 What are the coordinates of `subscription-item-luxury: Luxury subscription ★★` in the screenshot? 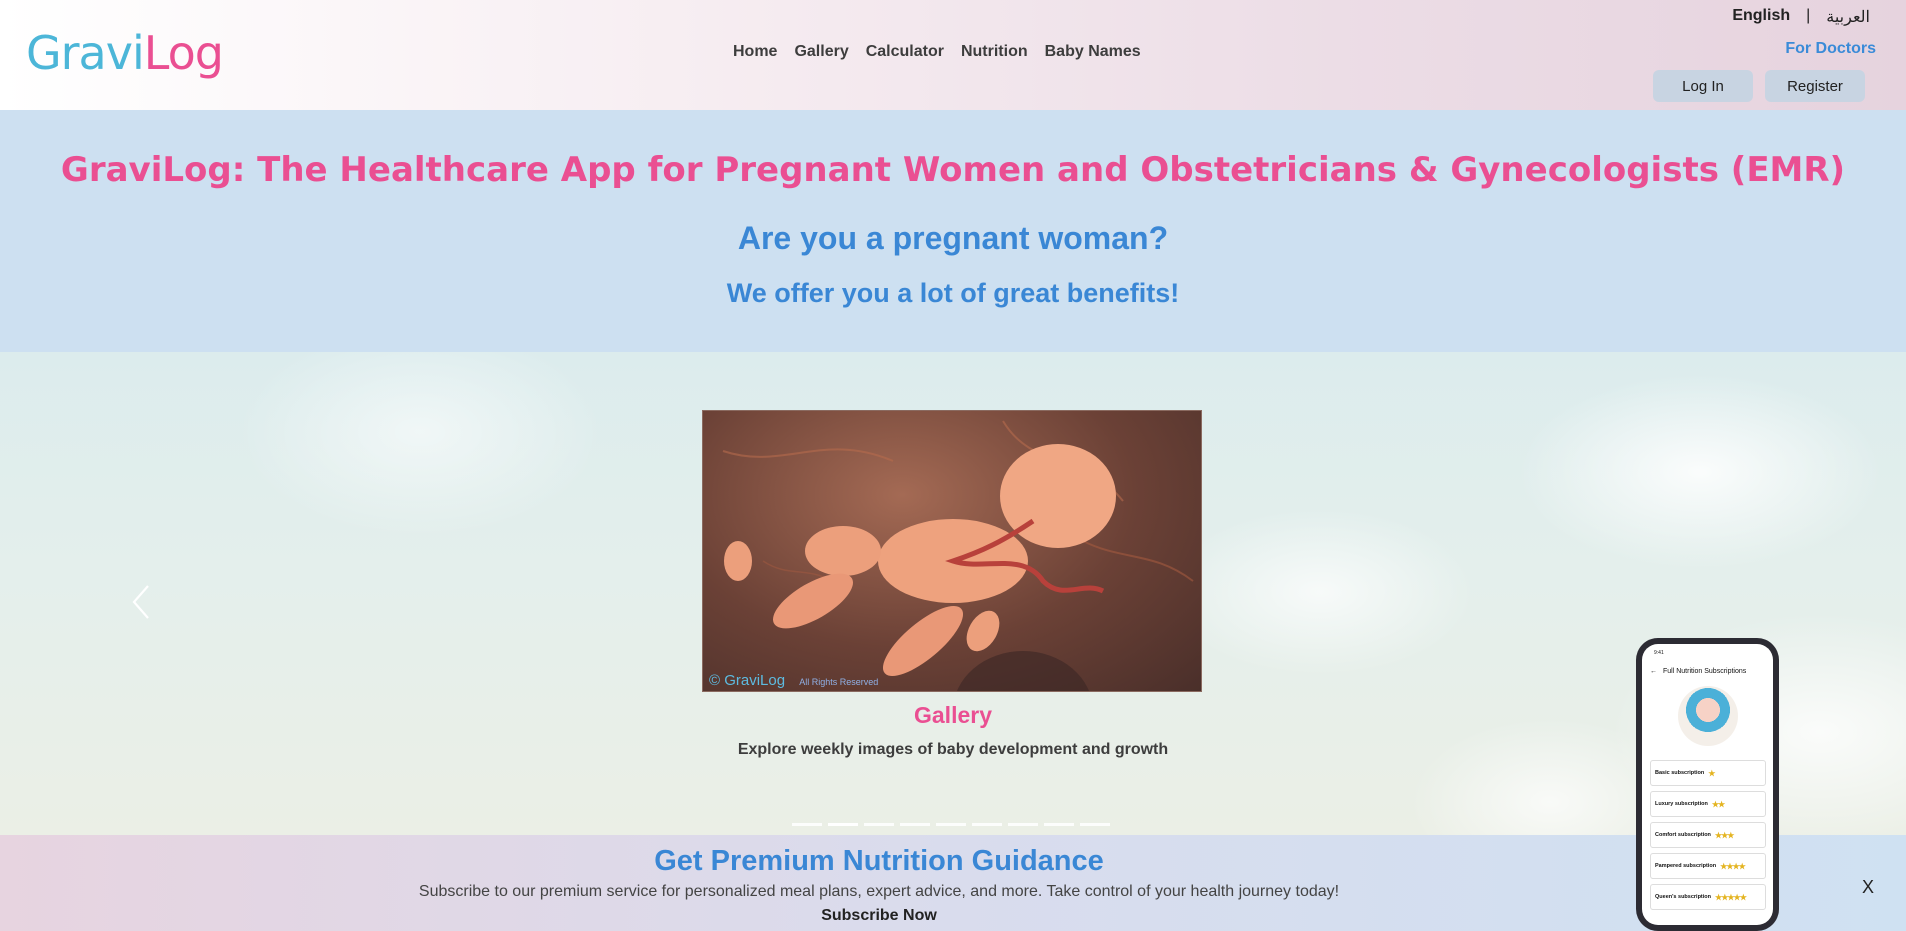 It's located at (1708, 804).